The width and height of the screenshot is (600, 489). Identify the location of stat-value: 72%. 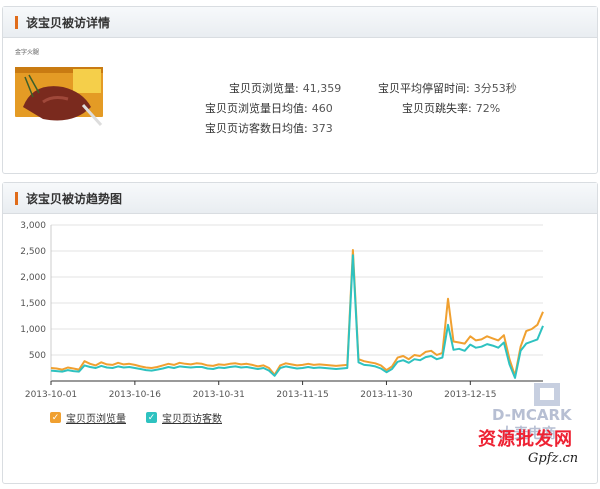
(488, 108).